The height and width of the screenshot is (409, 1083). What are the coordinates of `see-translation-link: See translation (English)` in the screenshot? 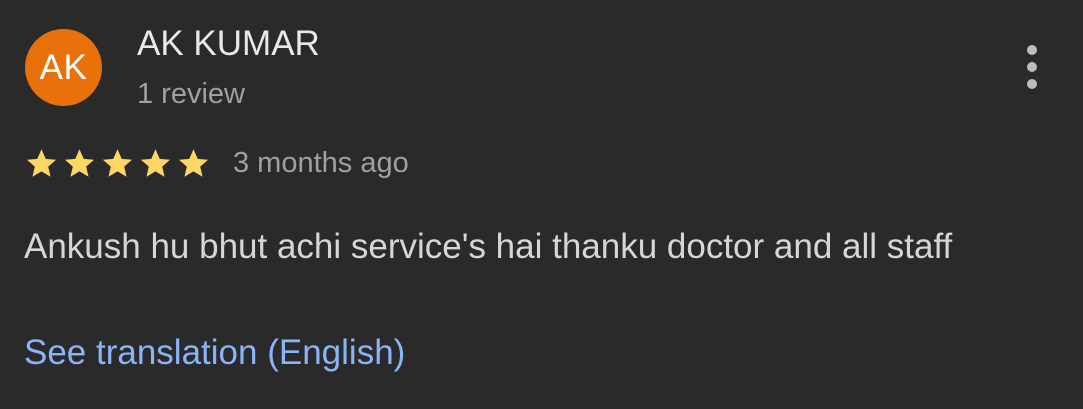 It's located at (214, 353).